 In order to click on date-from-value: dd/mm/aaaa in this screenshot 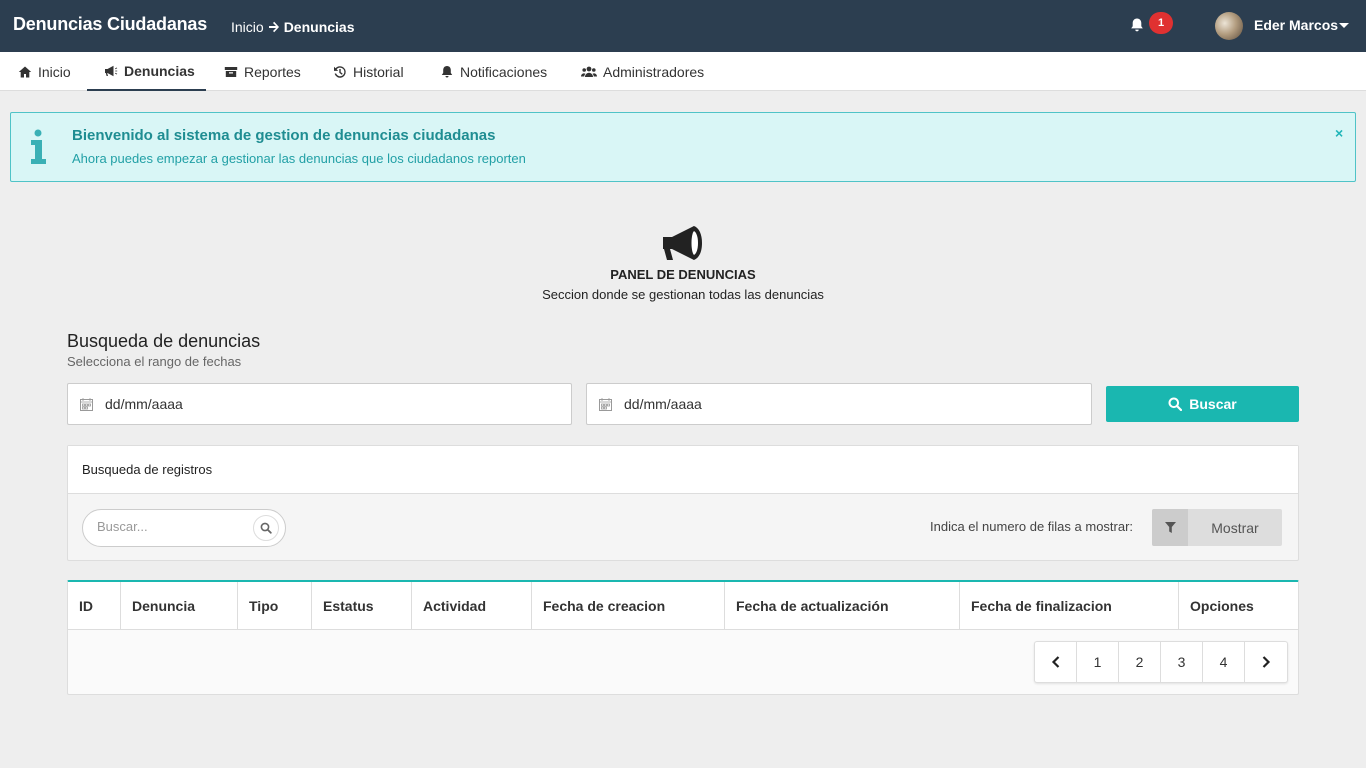, I will do `click(144, 404)`.